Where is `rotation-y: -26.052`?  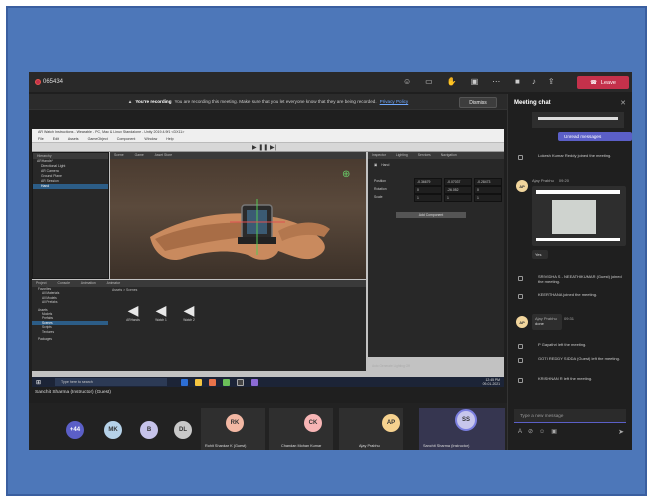 rotation-y: -26.052 is located at coordinates (458, 190).